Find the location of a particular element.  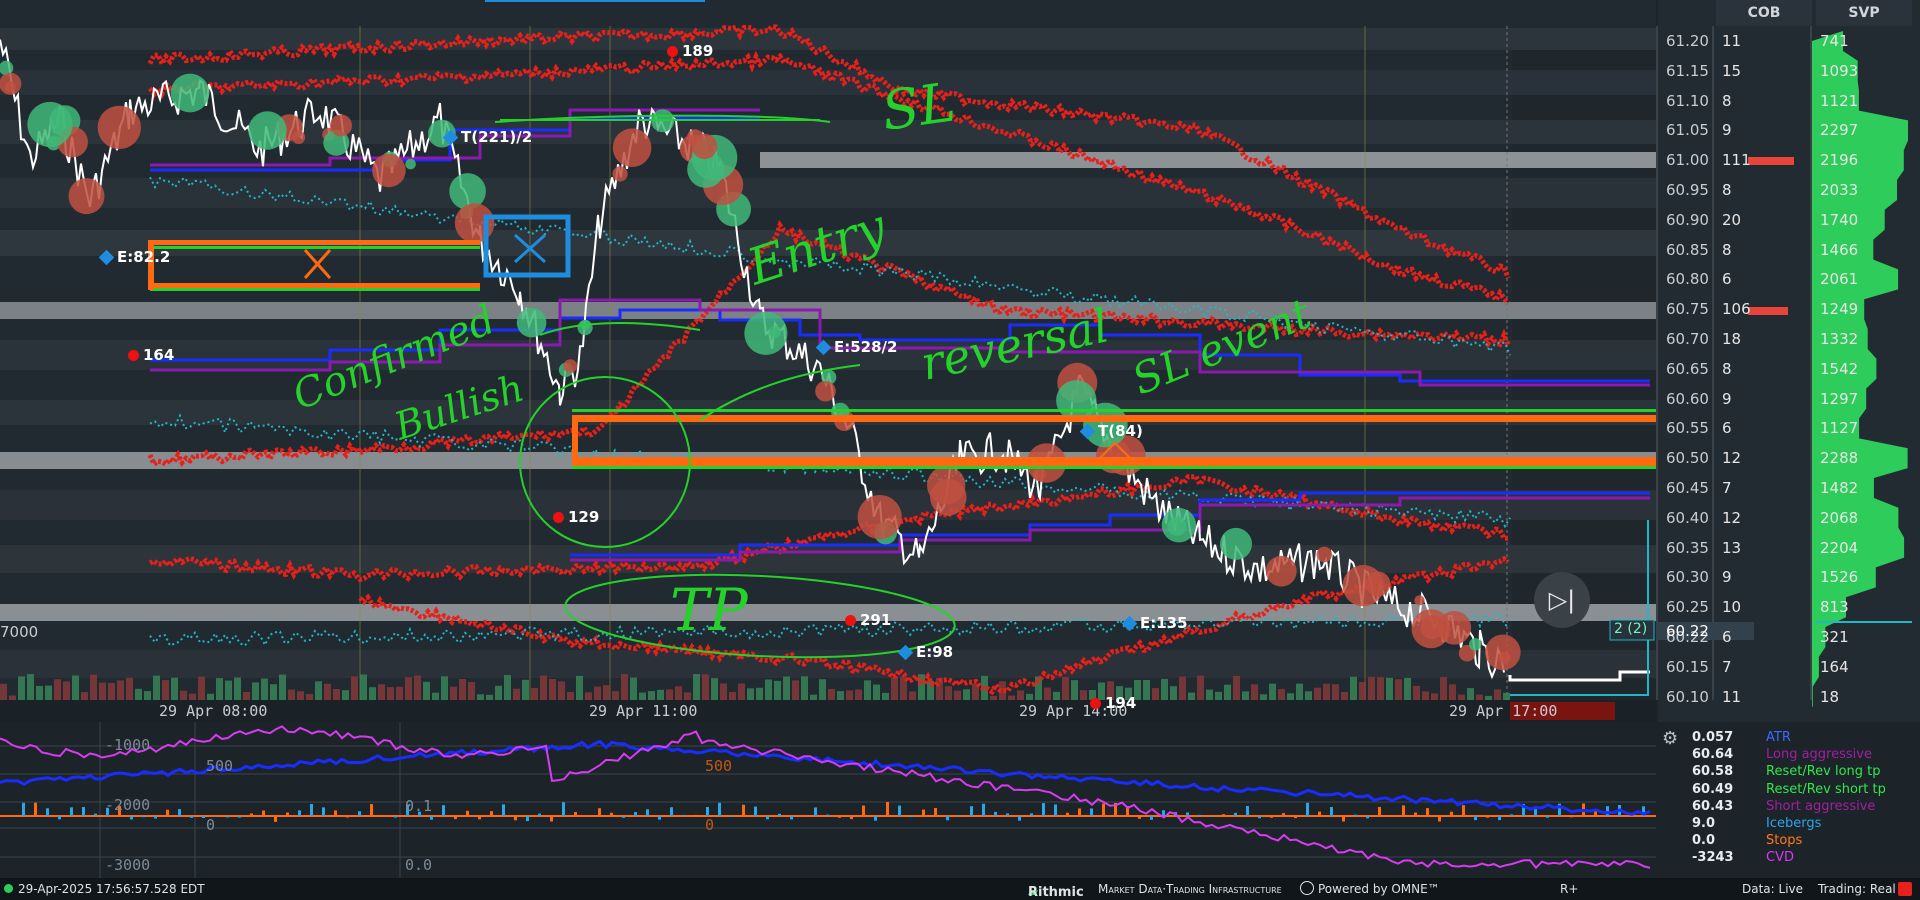

ladder-cob: 20 is located at coordinates (1732, 219).